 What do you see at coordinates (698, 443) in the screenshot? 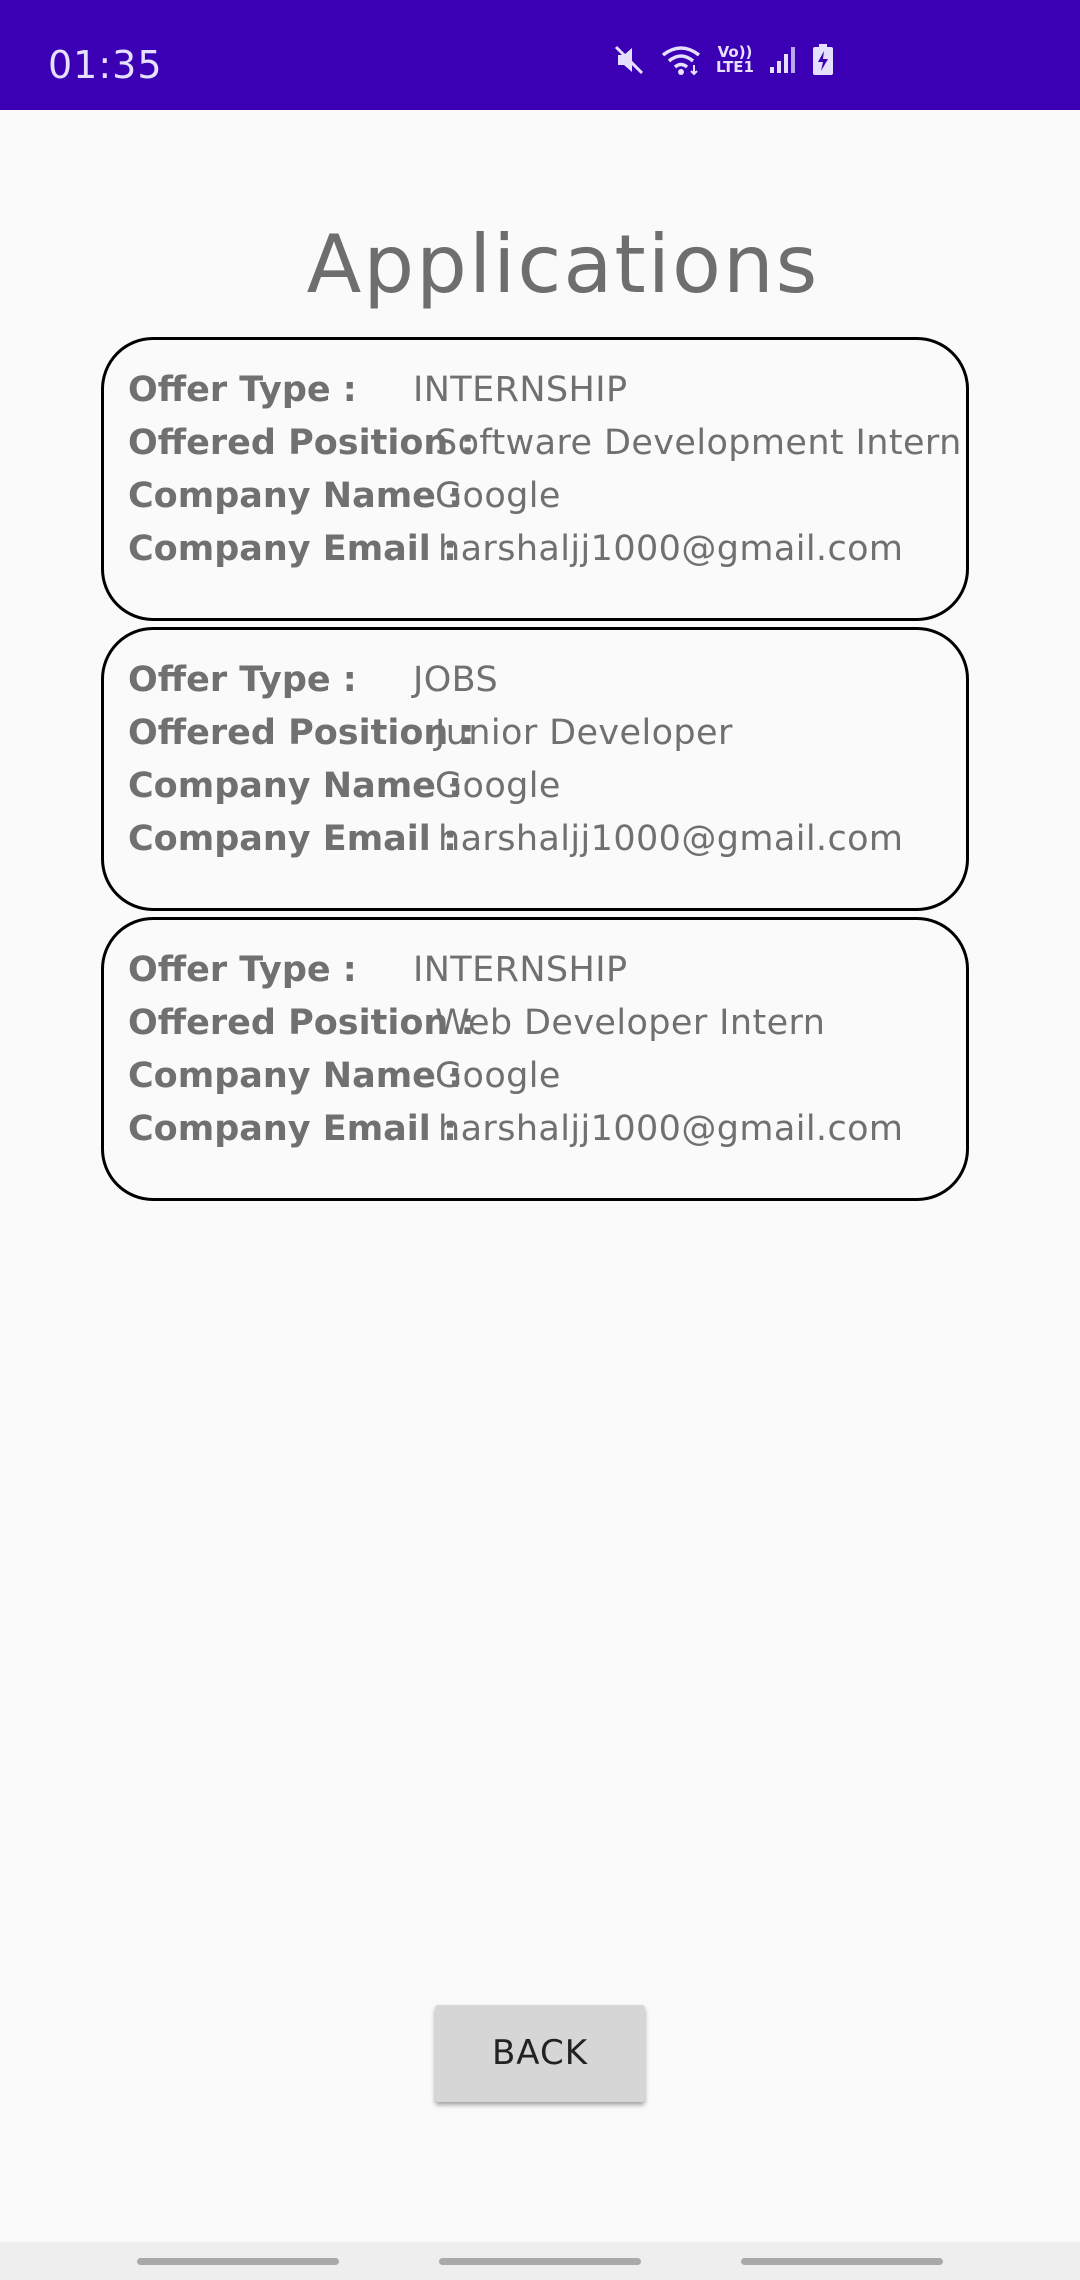
I see `offered-position-value: Software Development Intern` at bounding box center [698, 443].